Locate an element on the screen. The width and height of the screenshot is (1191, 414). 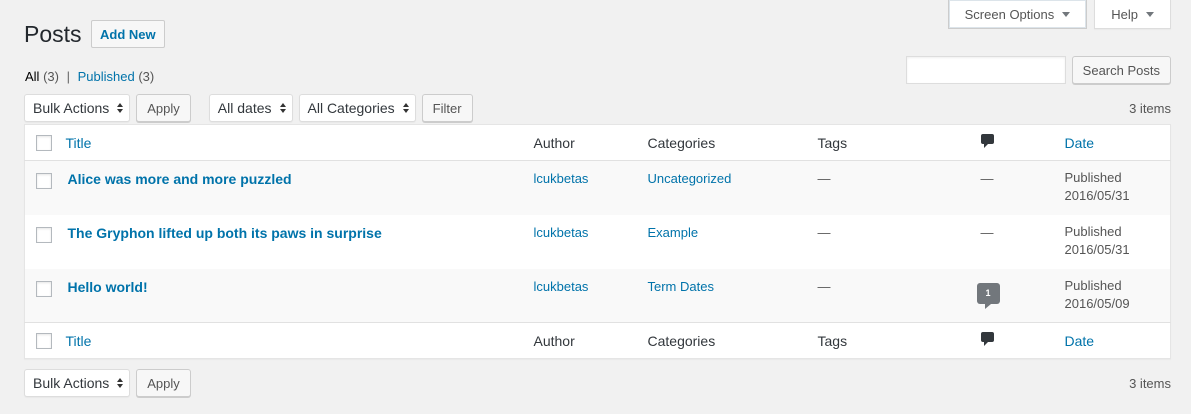
dates-select: All dates is located at coordinates (250, 108).